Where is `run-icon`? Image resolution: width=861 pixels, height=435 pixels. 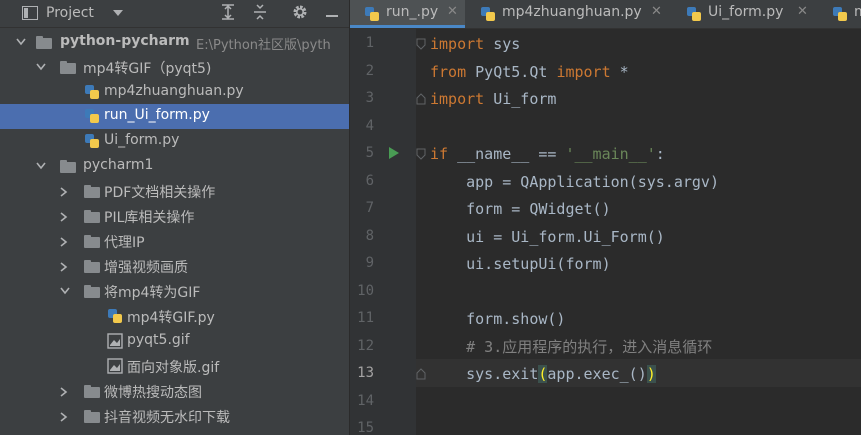
run-icon is located at coordinates (394, 153).